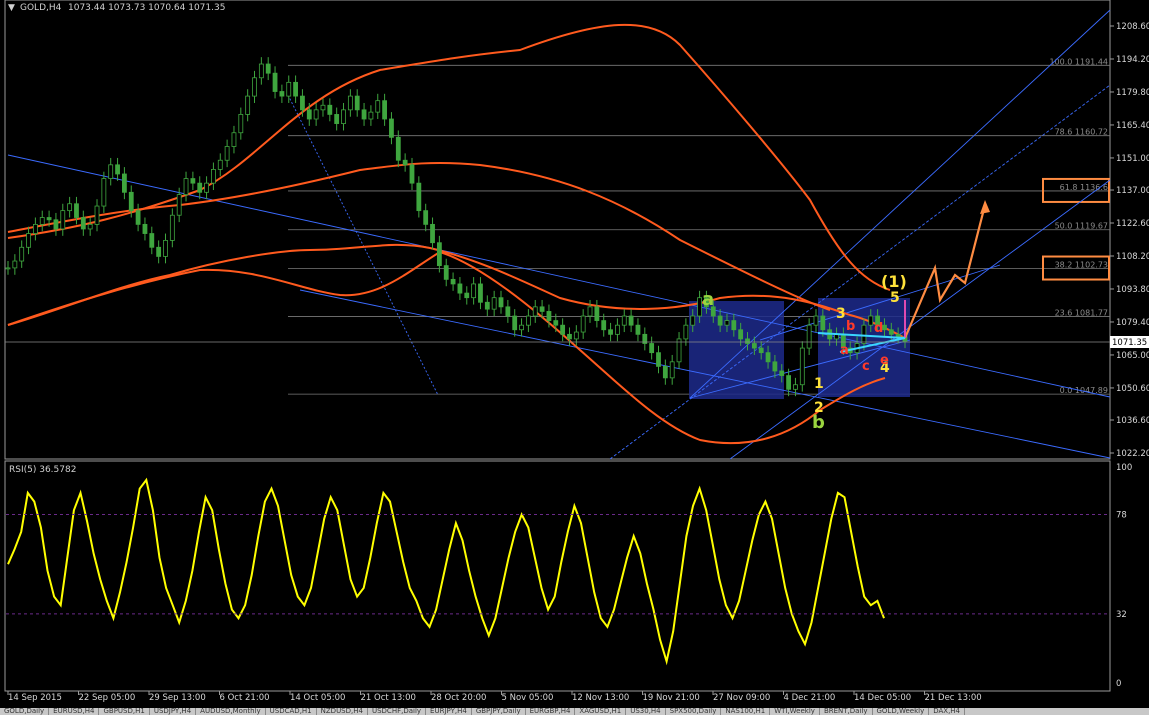 The image size is (1149, 715). Describe the element at coordinates (528, 698) in the screenshot. I see `time-tick-label: 5 Nov 05:00` at that location.